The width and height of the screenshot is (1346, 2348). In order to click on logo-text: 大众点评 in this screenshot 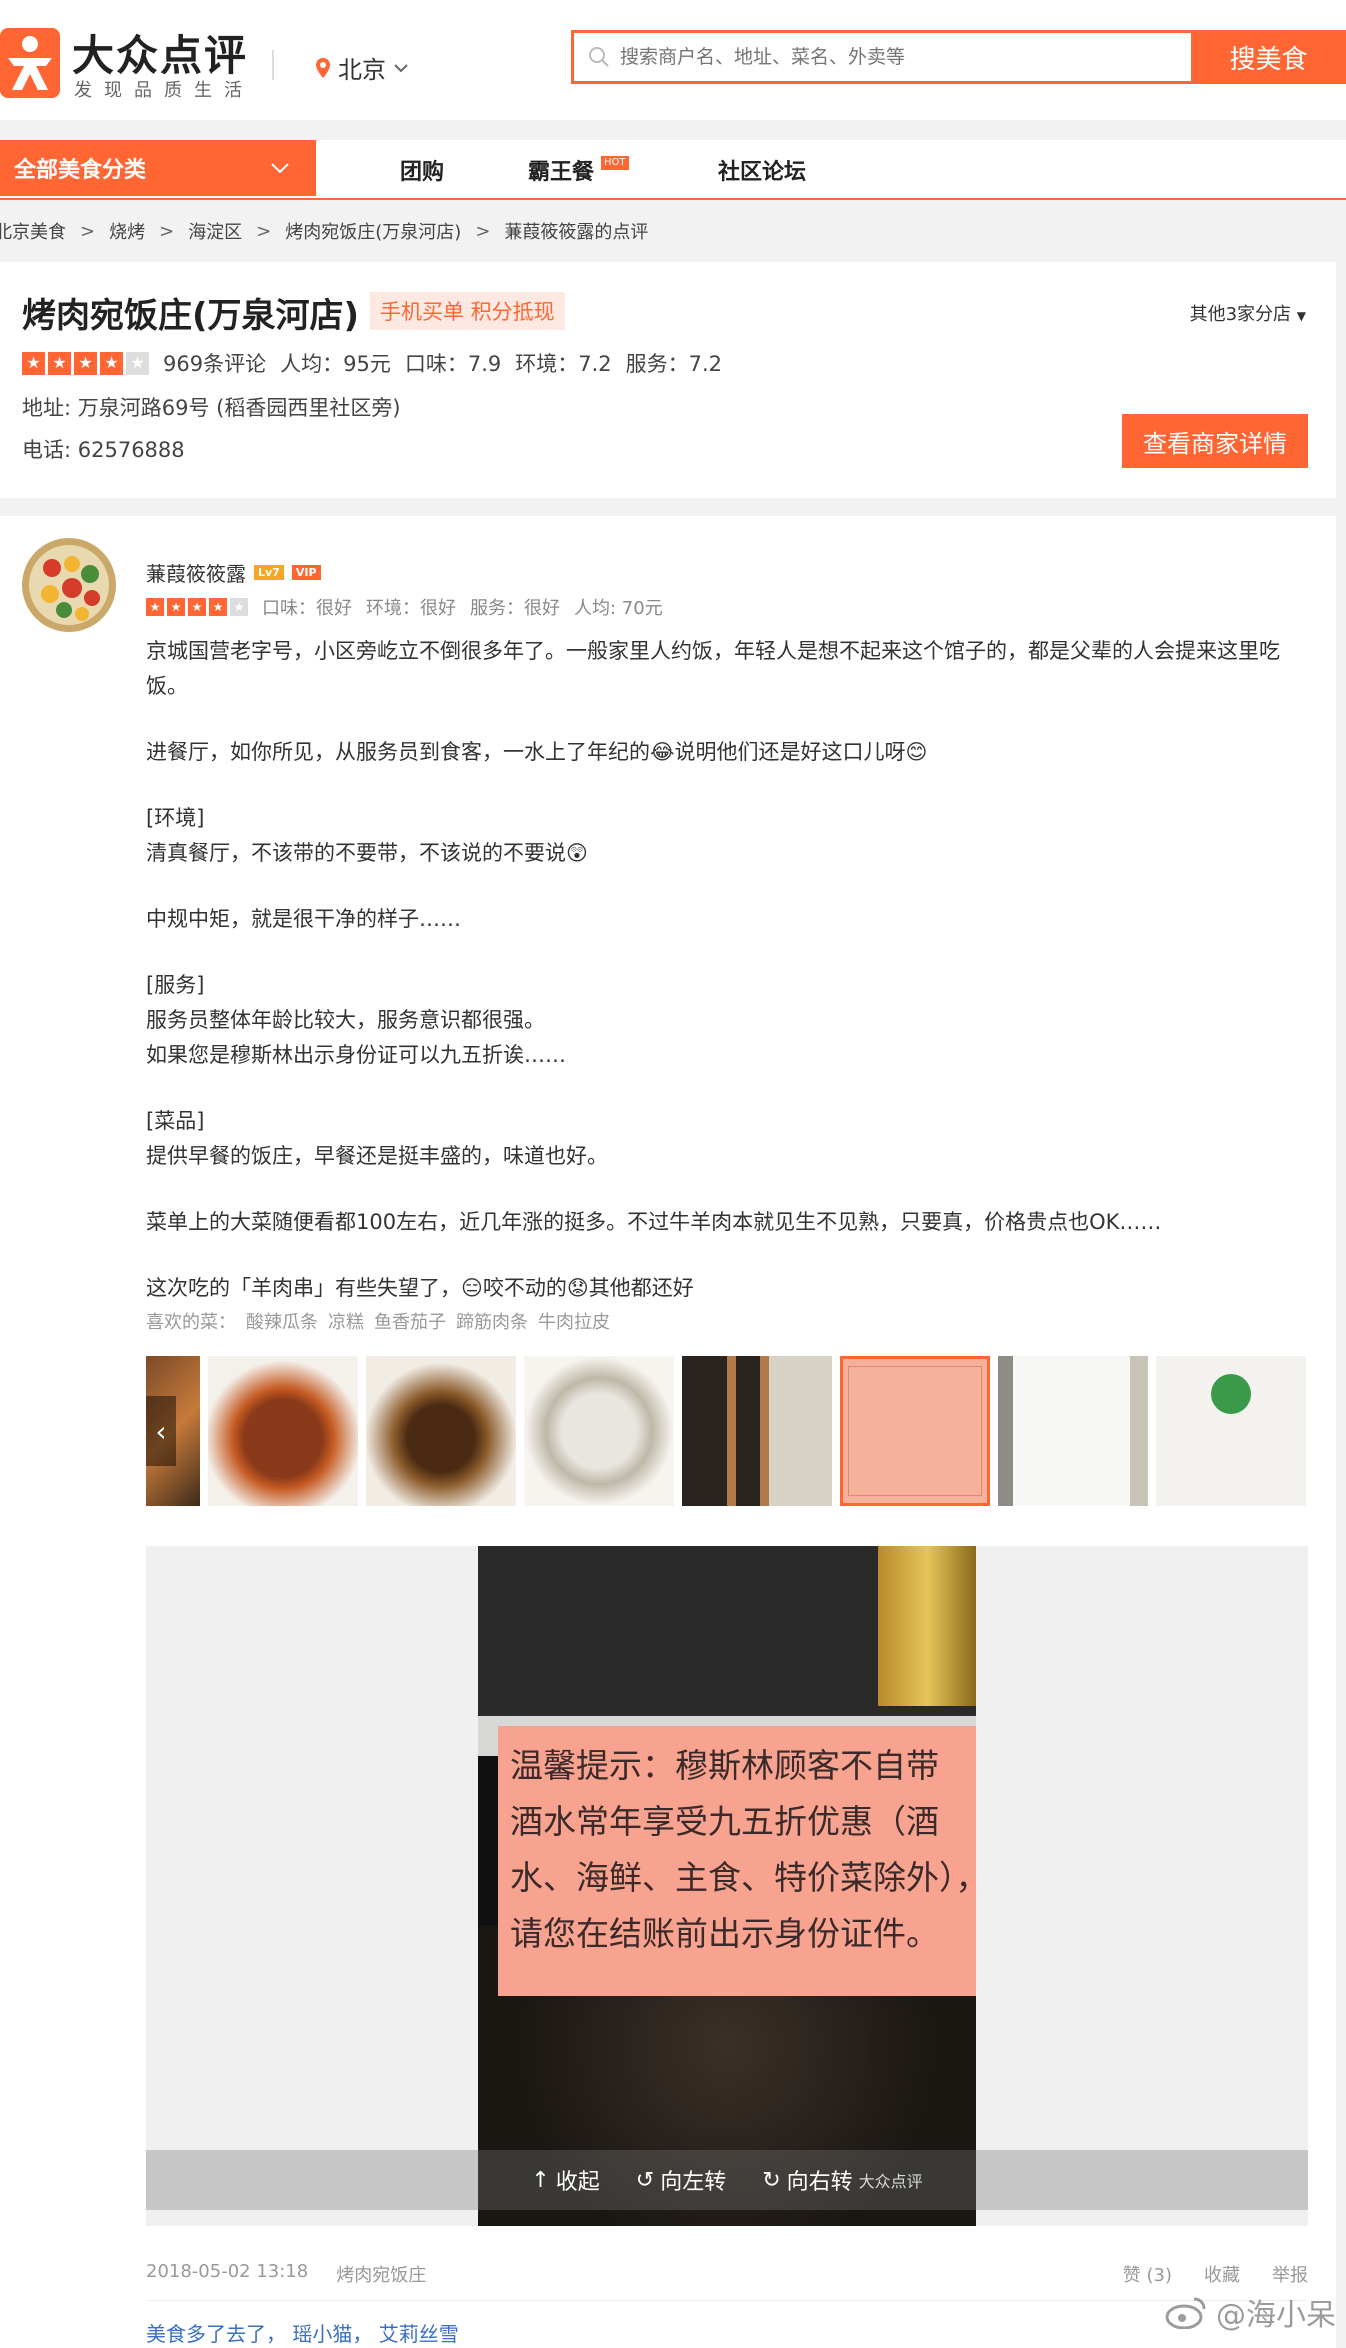, I will do `click(160, 52)`.